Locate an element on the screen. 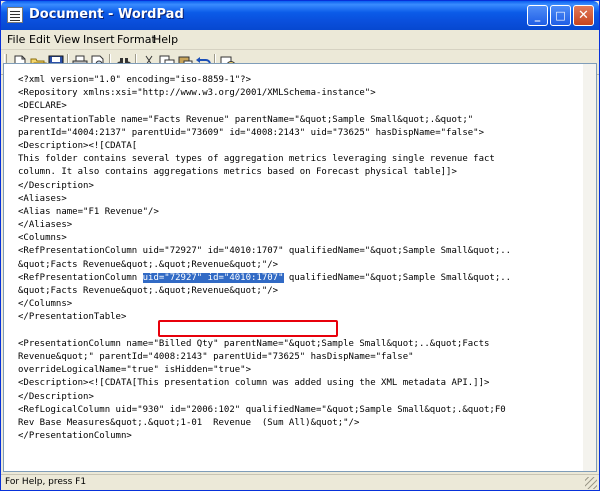 The height and width of the screenshot is (491, 600). menu-insert: Insert is located at coordinates (99, 39).